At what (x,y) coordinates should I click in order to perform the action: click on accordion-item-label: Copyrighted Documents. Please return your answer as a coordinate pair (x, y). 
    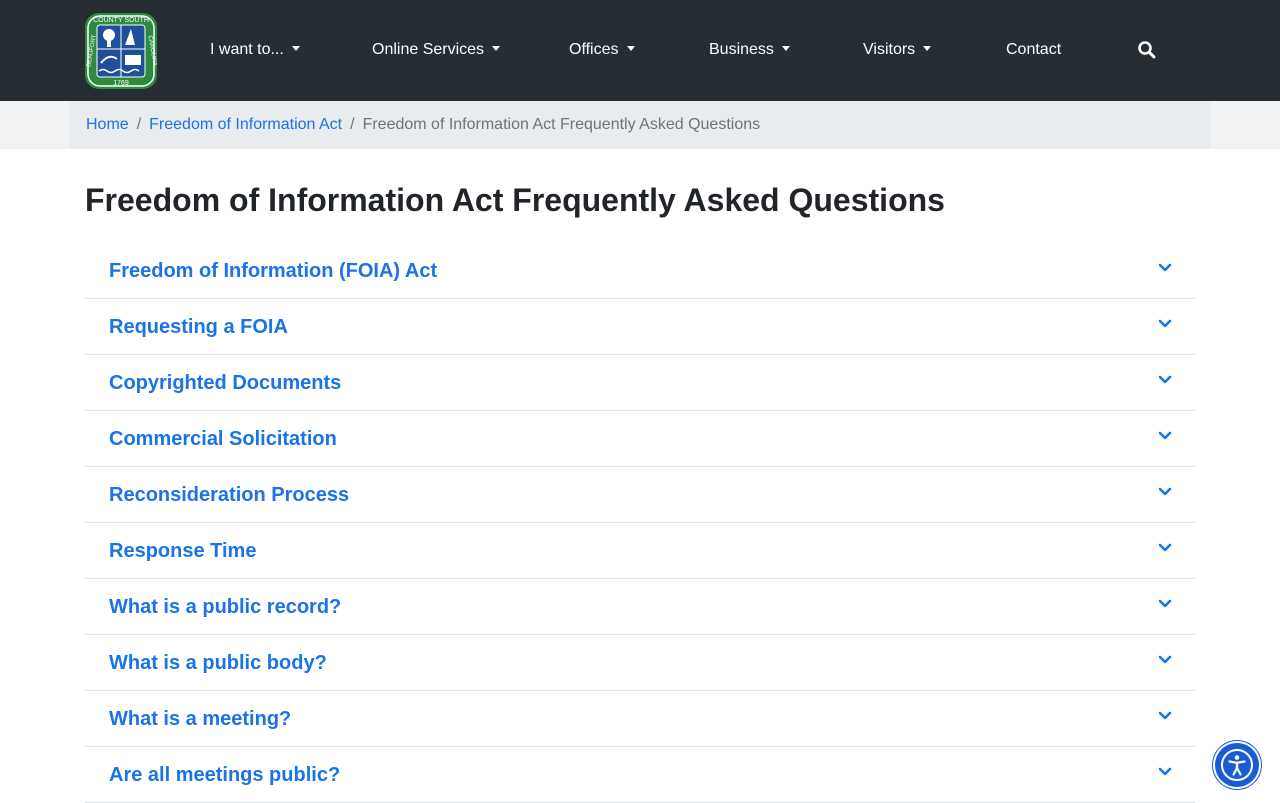
    Looking at the image, I should click on (225, 383).